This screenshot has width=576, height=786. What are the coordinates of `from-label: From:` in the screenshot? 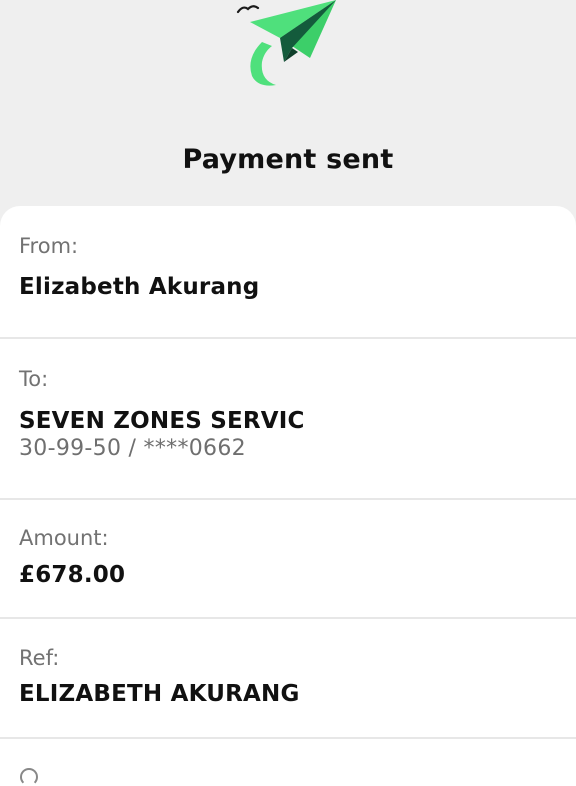 It's located at (49, 246).